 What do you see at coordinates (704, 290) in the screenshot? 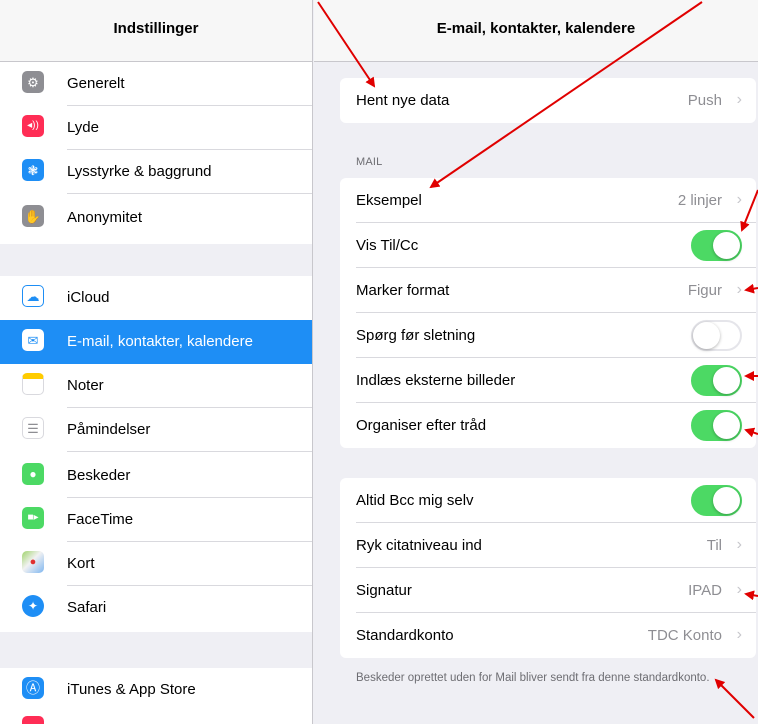
I see `row-value: Figur` at bounding box center [704, 290].